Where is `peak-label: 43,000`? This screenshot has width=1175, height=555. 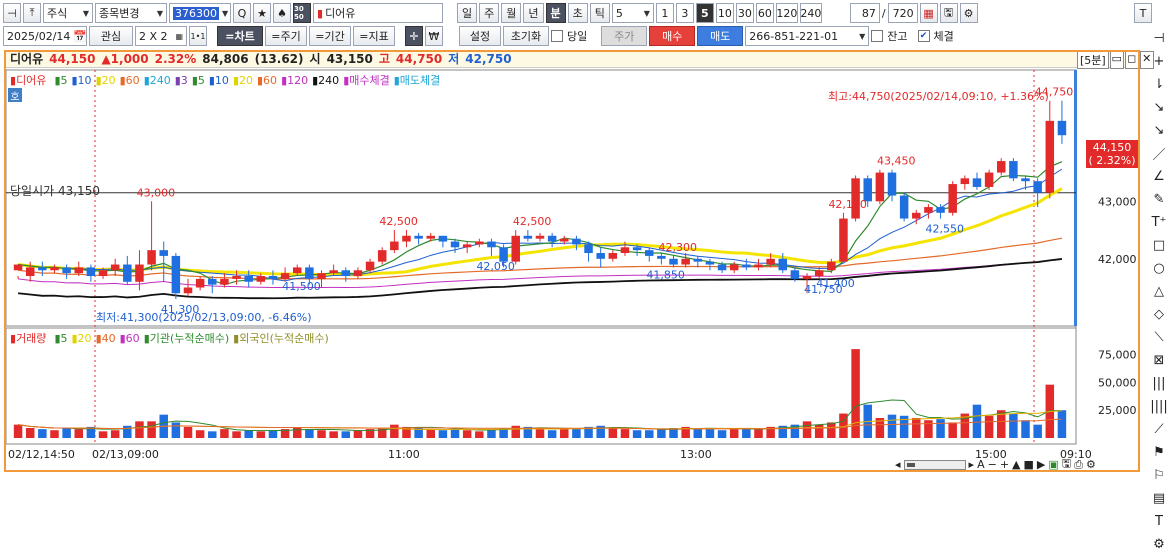
peak-label: 43,000 is located at coordinates (156, 192).